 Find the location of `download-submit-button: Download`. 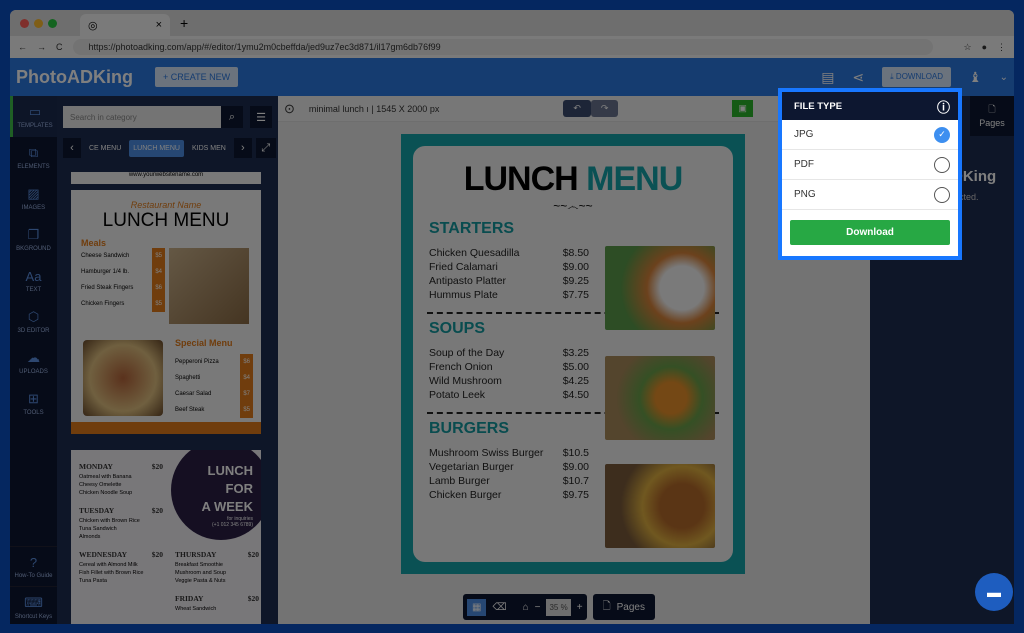

download-submit-button: Download is located at coordinates (870, 232).